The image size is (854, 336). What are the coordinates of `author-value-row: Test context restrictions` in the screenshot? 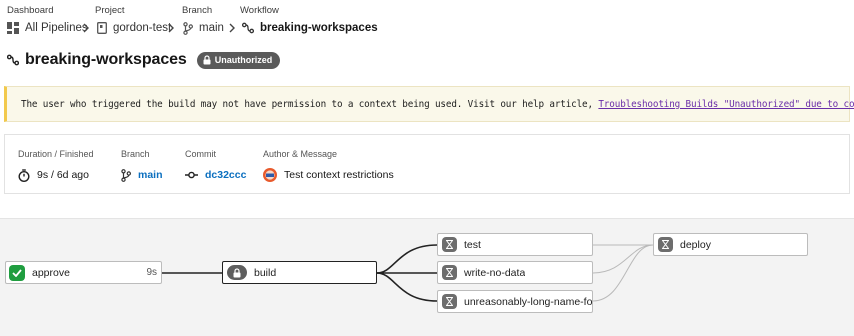 It's located at (328, 175).